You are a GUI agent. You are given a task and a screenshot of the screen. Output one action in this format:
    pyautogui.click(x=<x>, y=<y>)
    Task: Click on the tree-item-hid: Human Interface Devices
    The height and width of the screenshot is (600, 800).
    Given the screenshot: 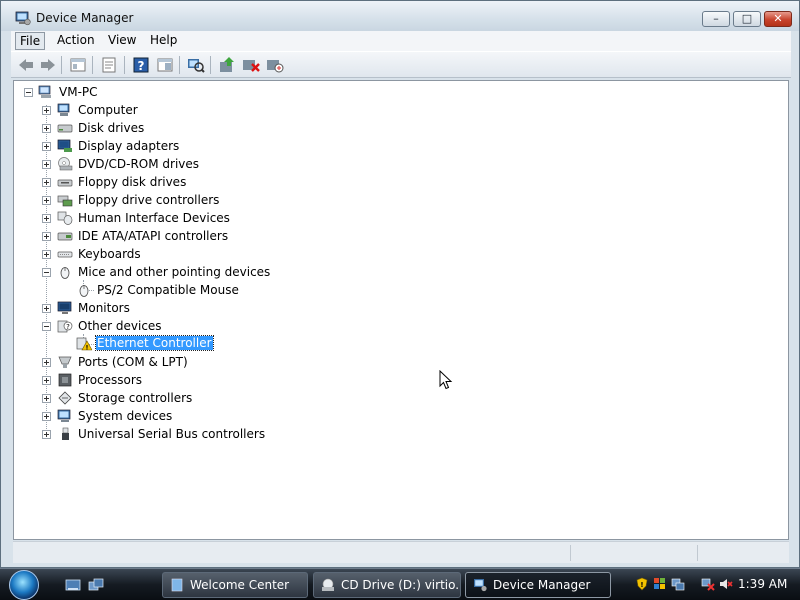 What is the action you would take?
    pyautogui.click(x=164, y=218)
    